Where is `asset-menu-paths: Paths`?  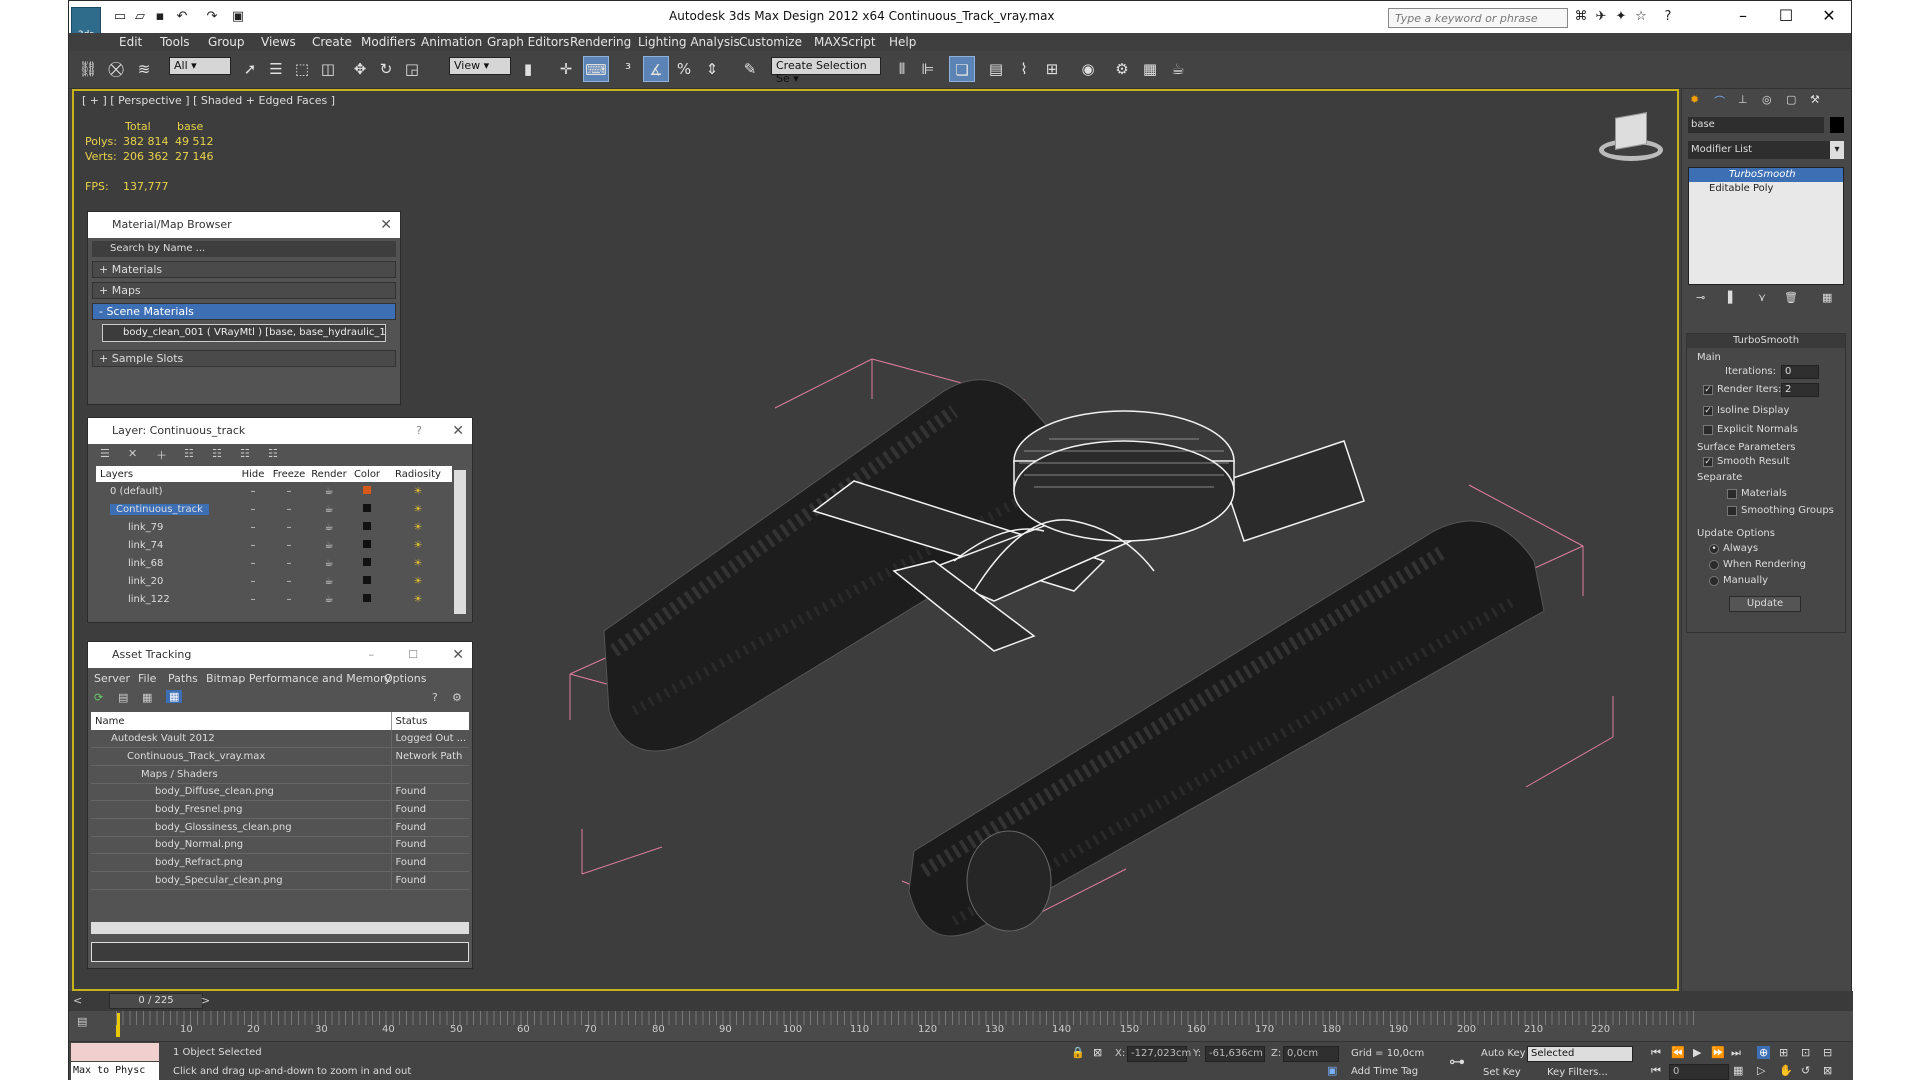 asset-menu-paths: Paths is located at coordinates (183, 678).